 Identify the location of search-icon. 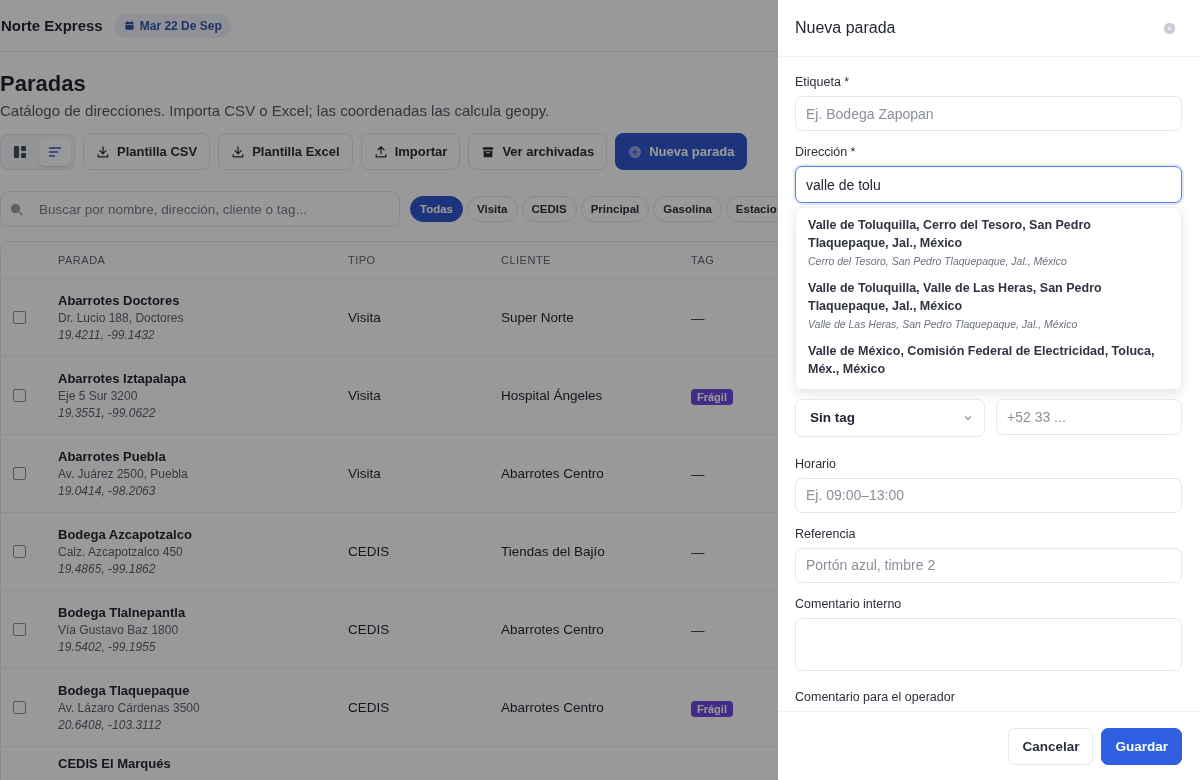
(16, 209).